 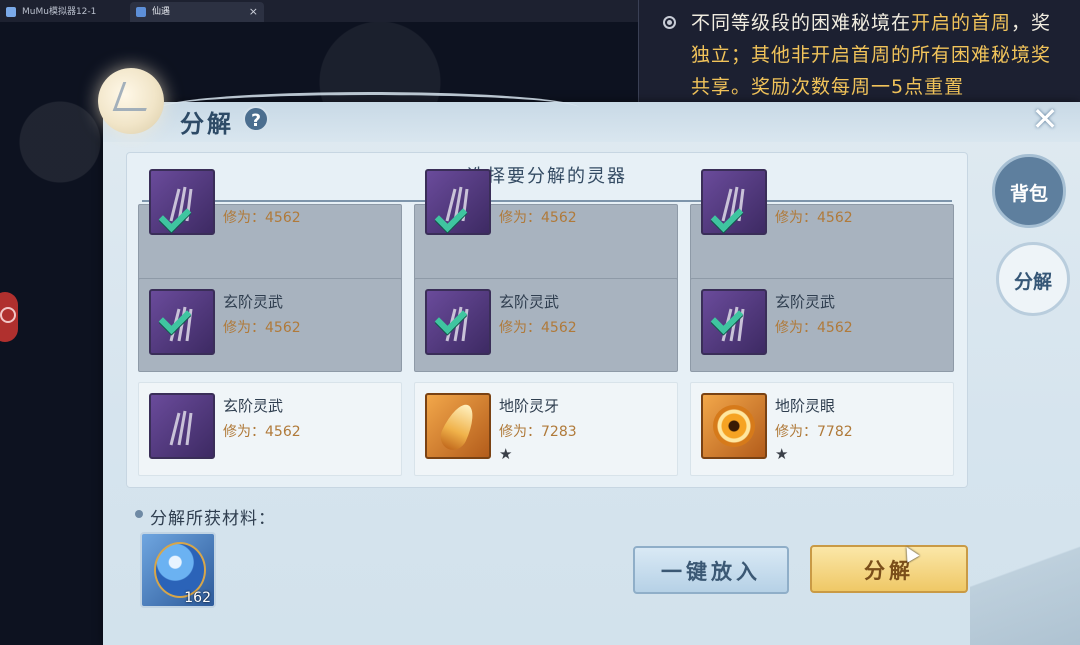 I want to click on tab-xianyu: 仙遇 ×, so click(x=197, y=12).